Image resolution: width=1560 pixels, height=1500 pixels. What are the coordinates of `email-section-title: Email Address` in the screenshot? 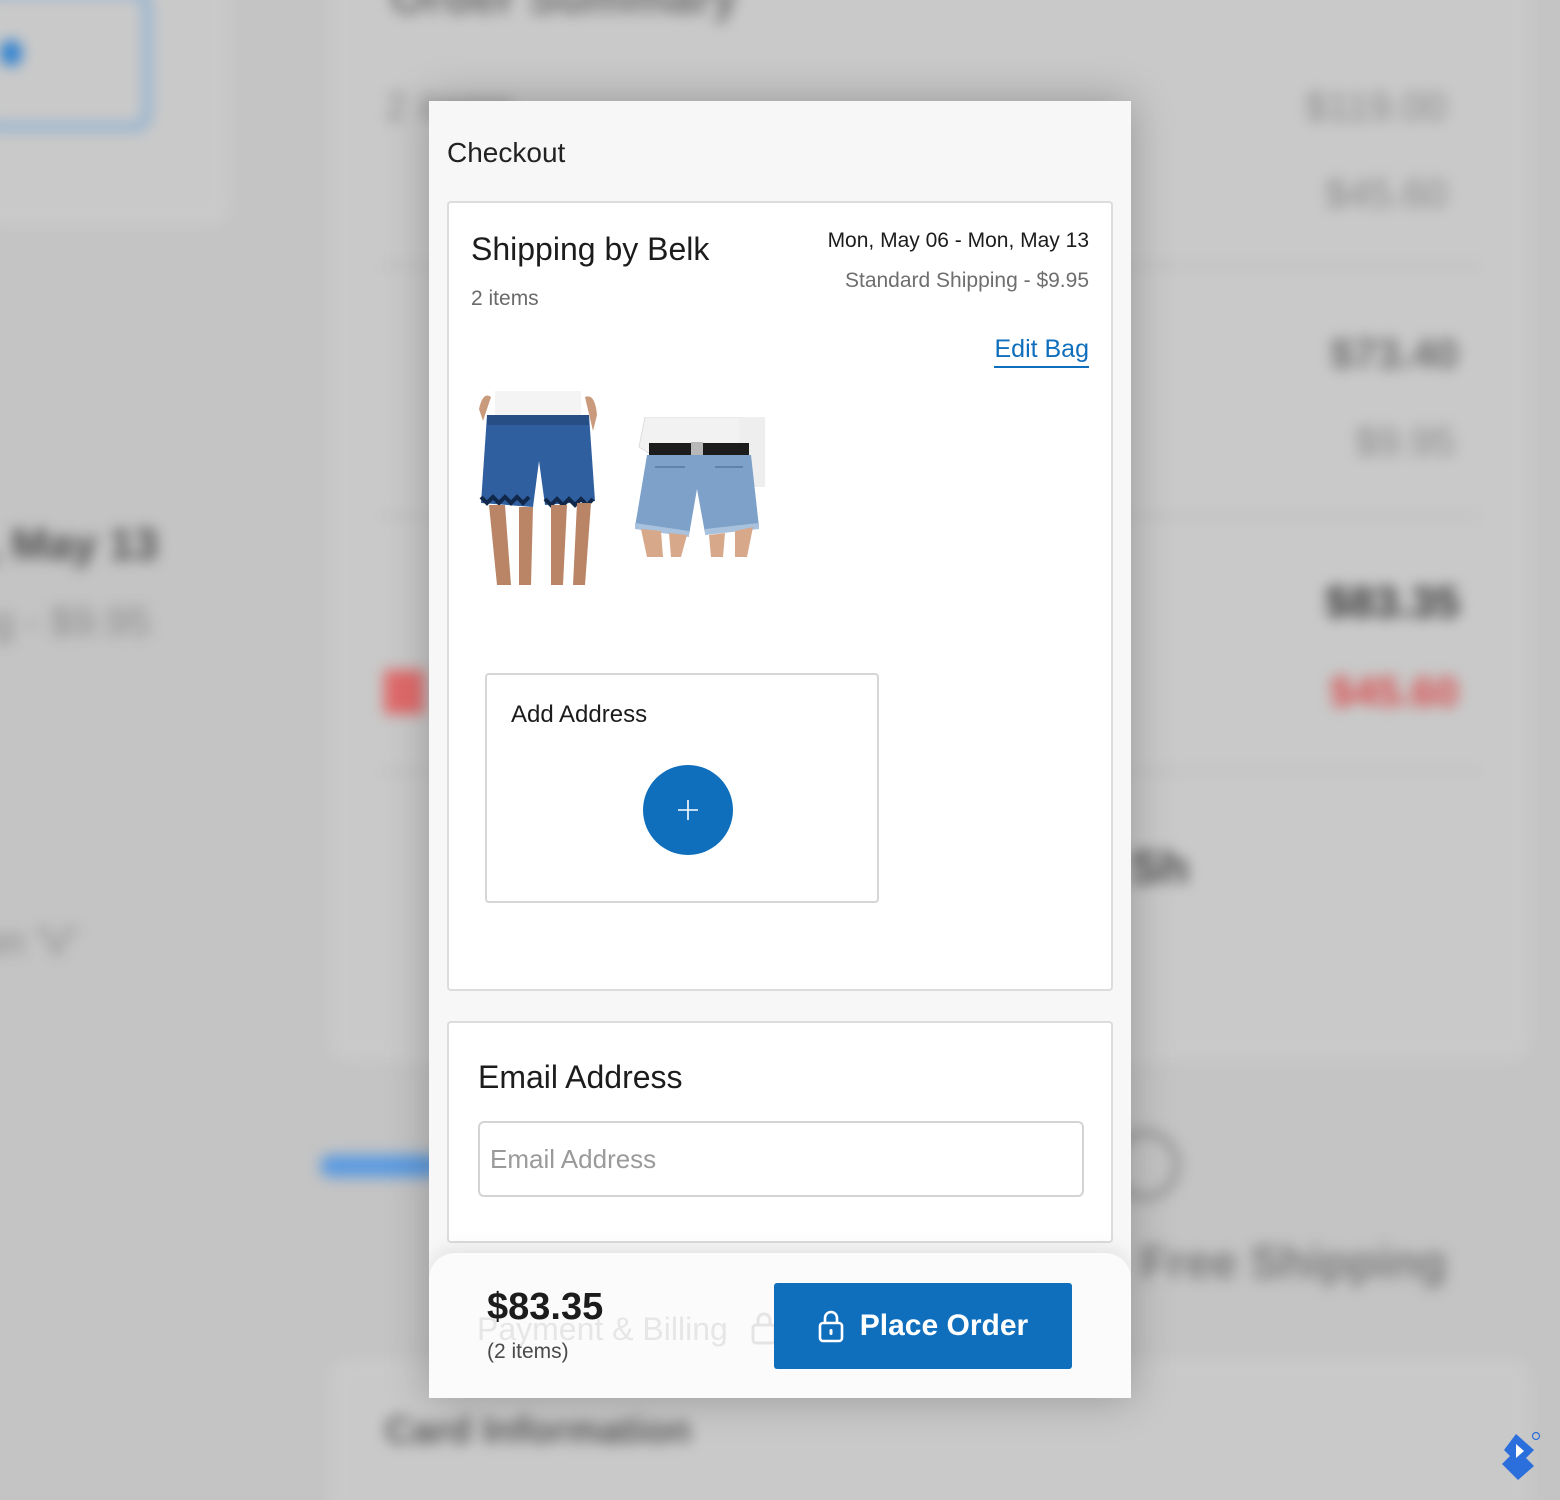 It's located at (580, 1077).